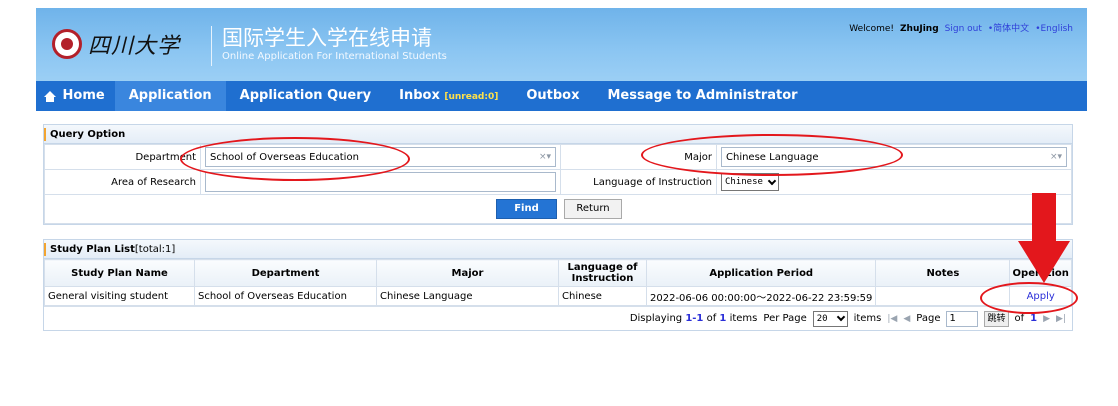 This screenshot has width=1118, height=406. I want to click on cell-period: 2022-06-06 00:00:00～2022-06-22 23:59:59, so click(761, 296).